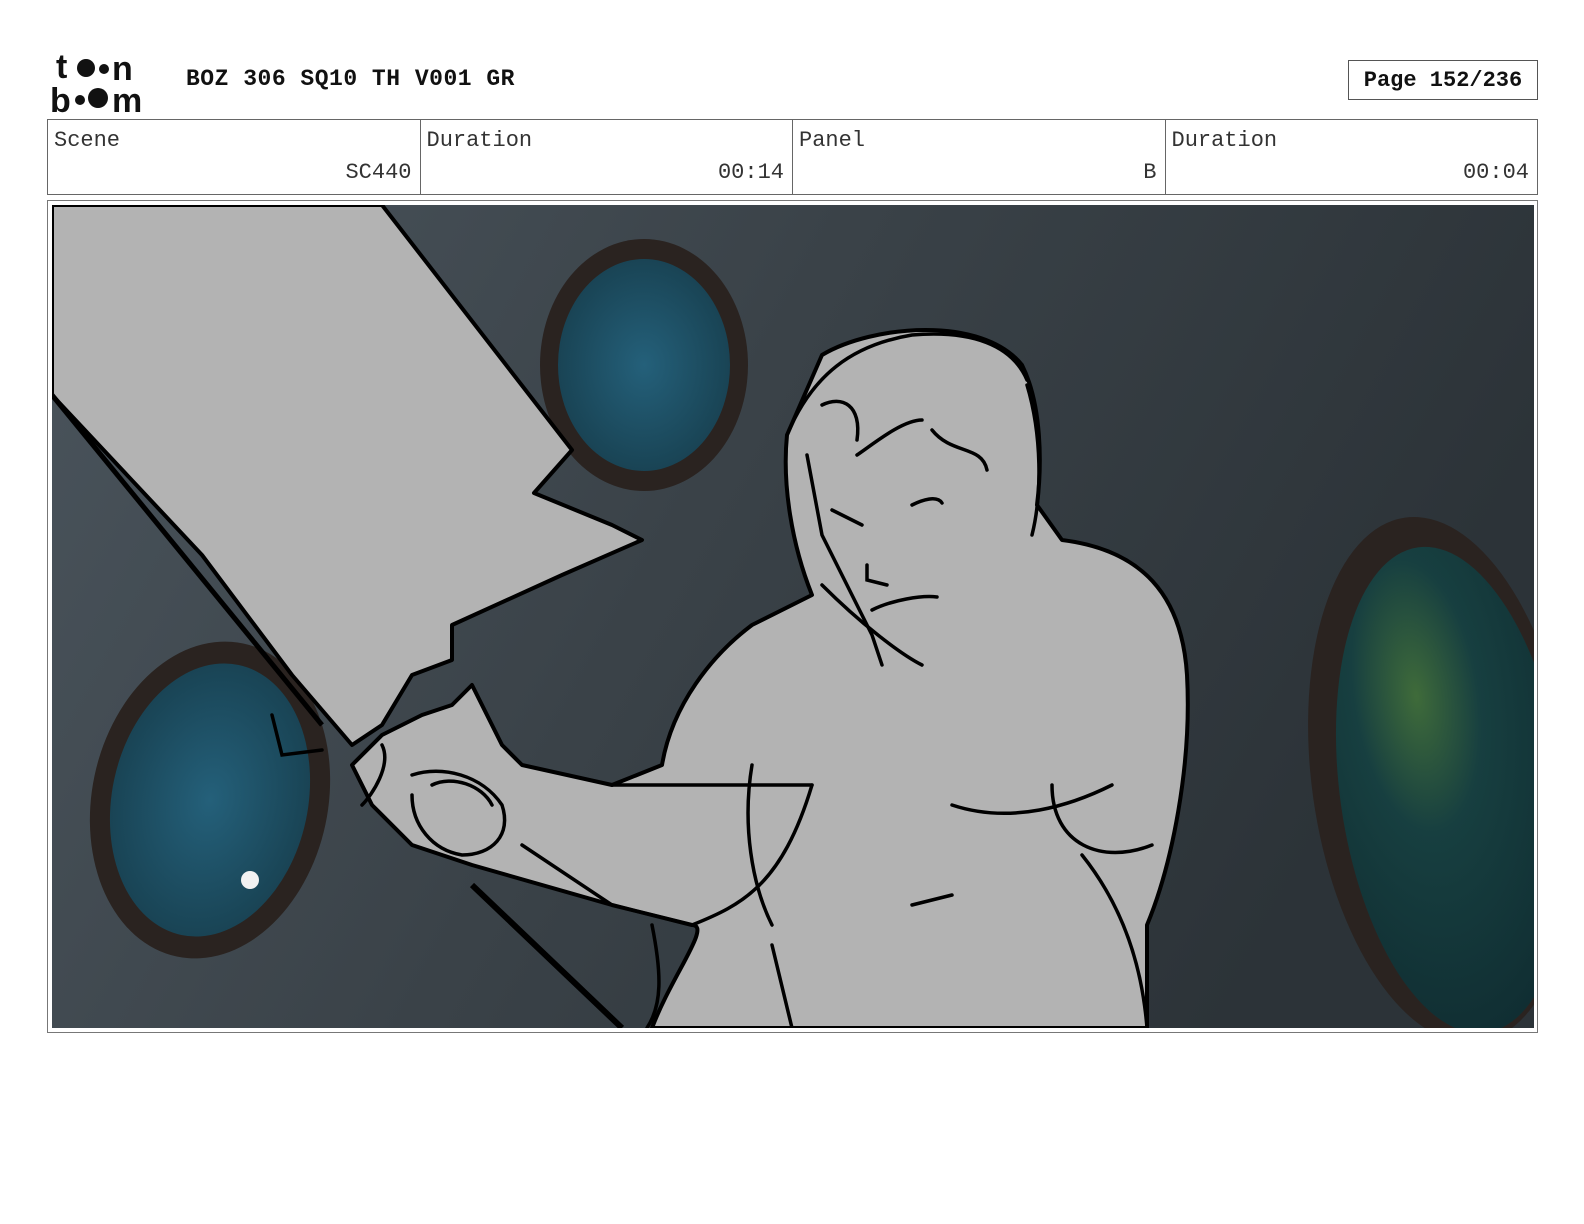 The image size is (1584, 1224). I want to click on scene-duration-label: Duration, so click(479, 140).